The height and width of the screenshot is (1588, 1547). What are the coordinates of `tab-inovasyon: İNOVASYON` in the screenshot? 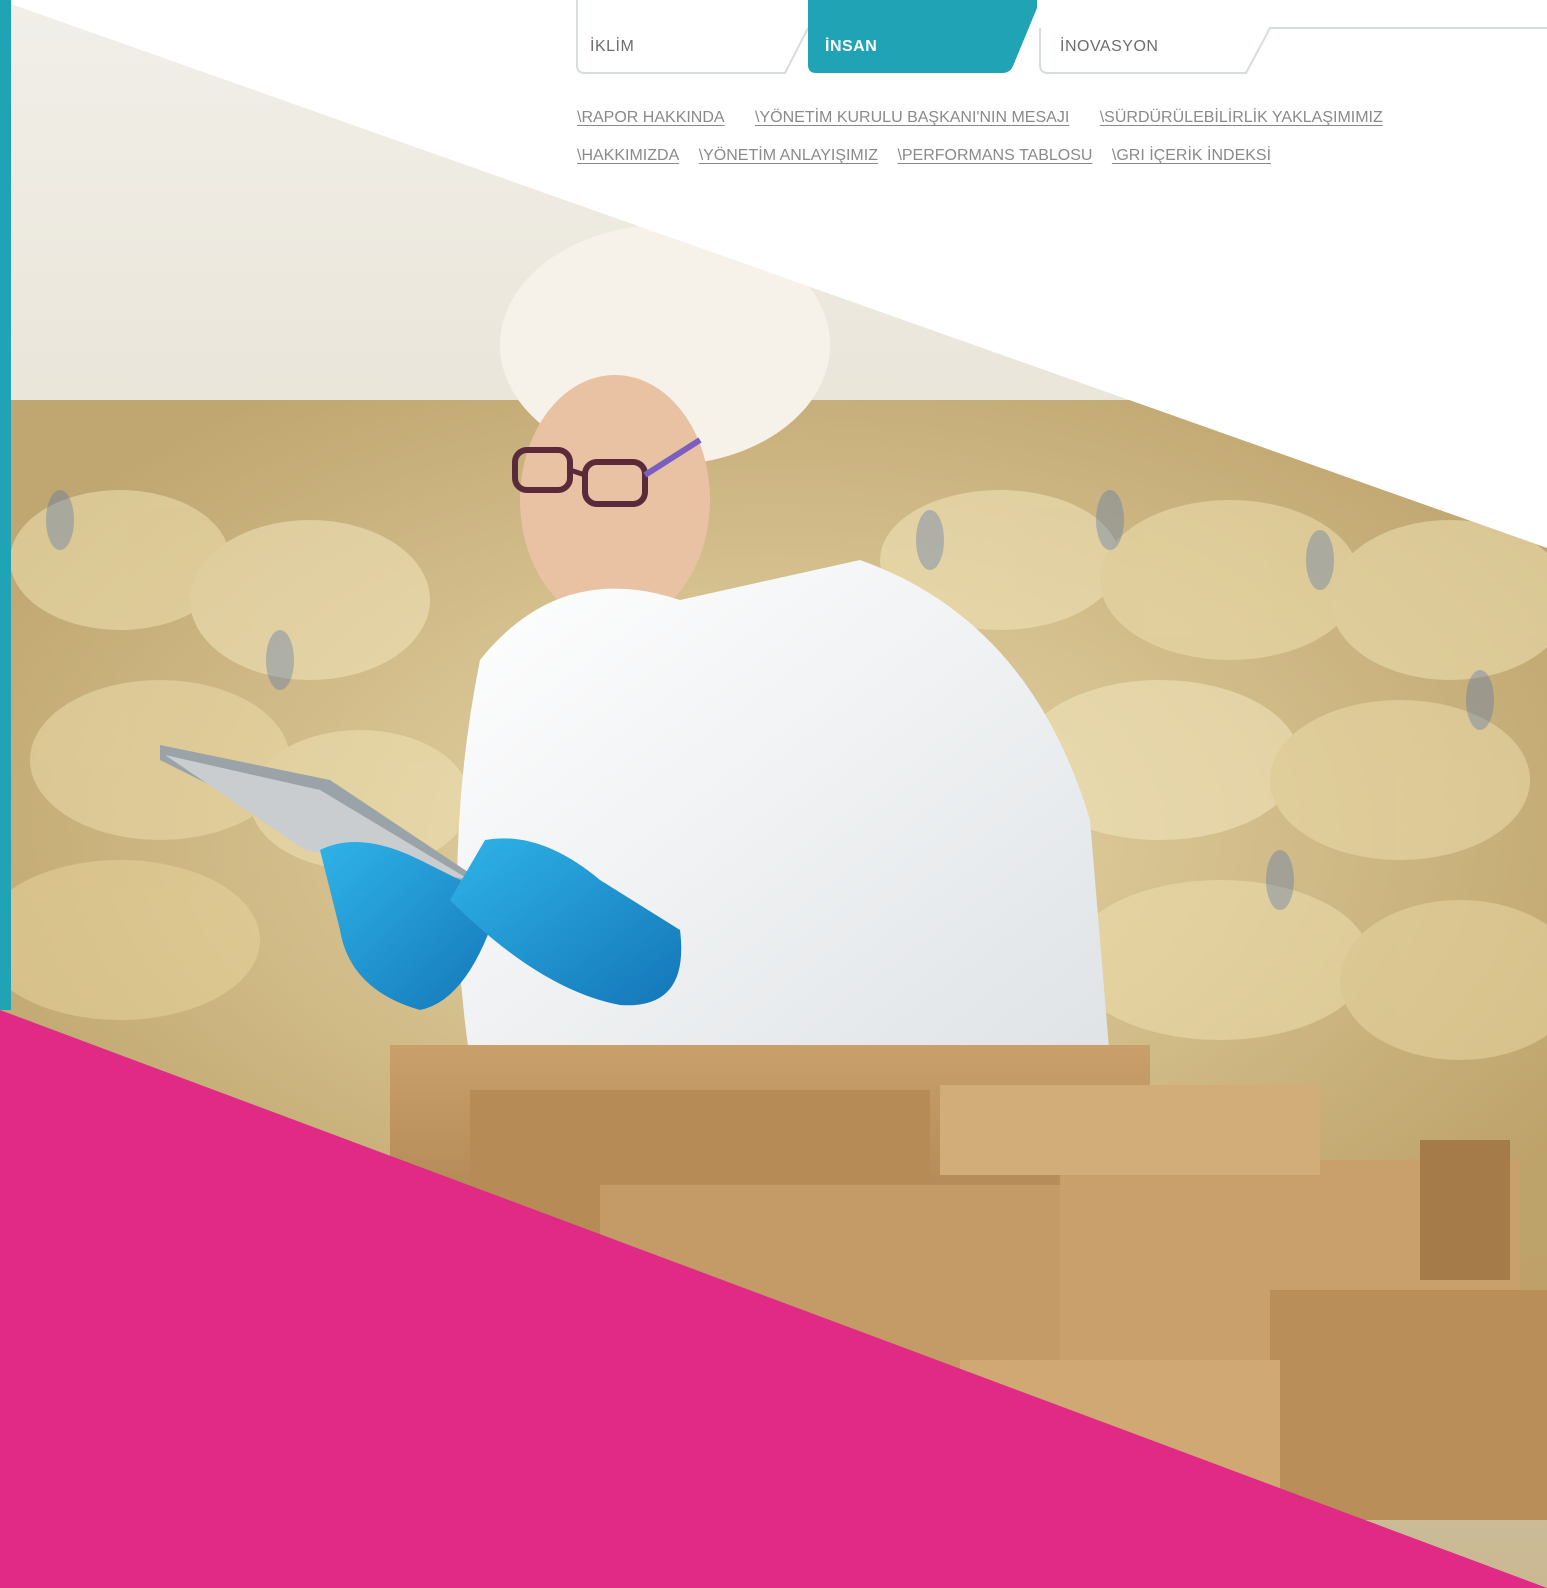 It's located at (1109, 47).